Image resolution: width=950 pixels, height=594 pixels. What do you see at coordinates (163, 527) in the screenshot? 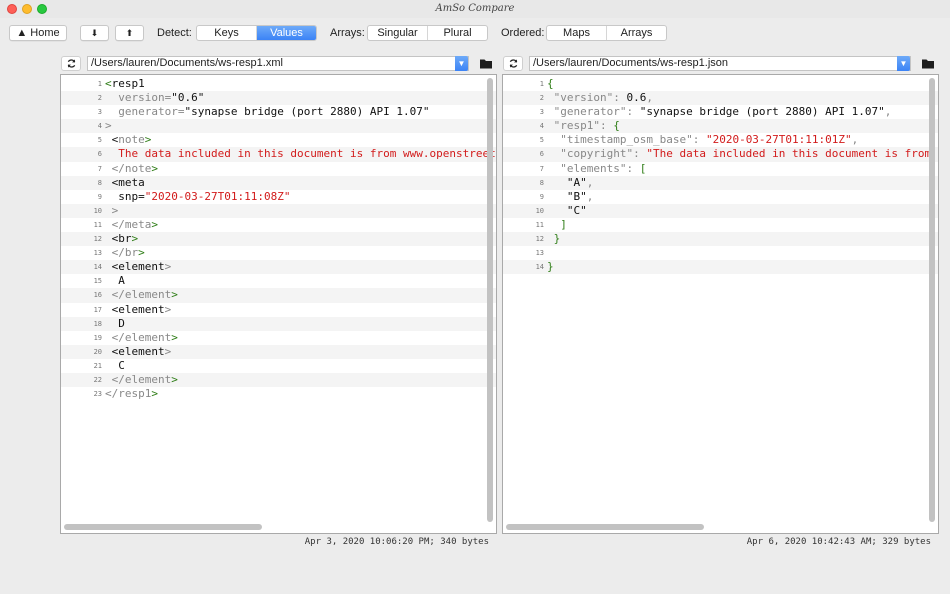
I see `left-horizontal-scrollbar` at bounding box center [163, 527].